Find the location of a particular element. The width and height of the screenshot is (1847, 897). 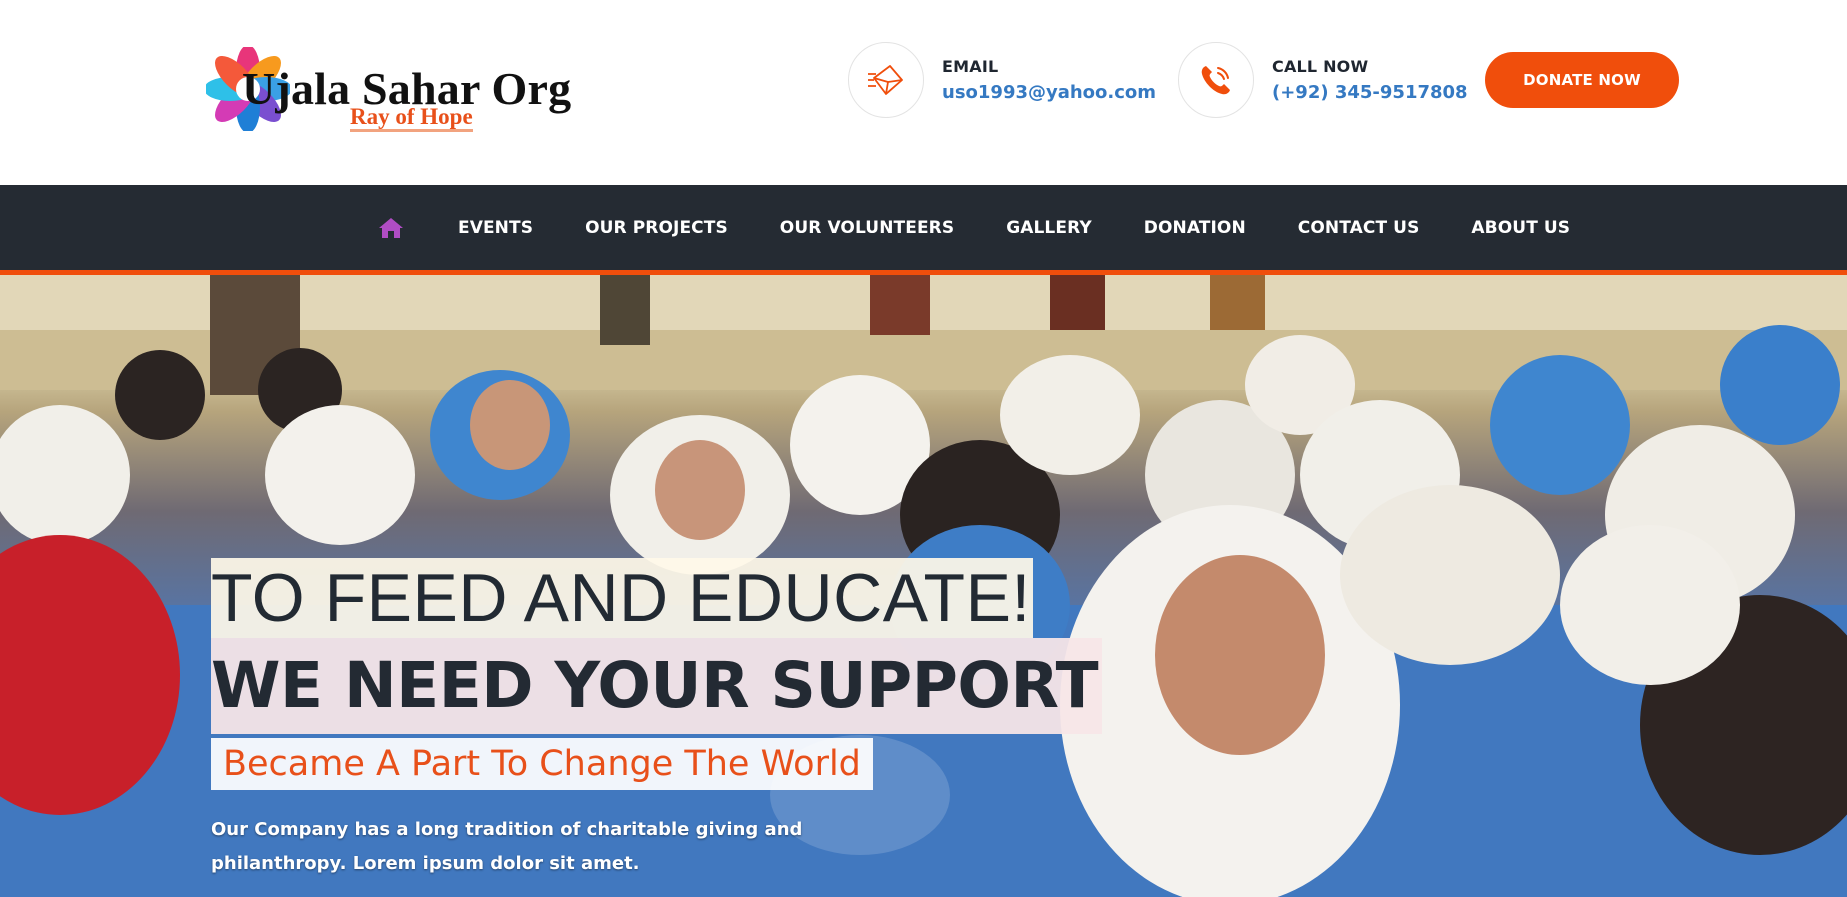

nav-gallery: GALLERY is located at coordinates (1049, 228).